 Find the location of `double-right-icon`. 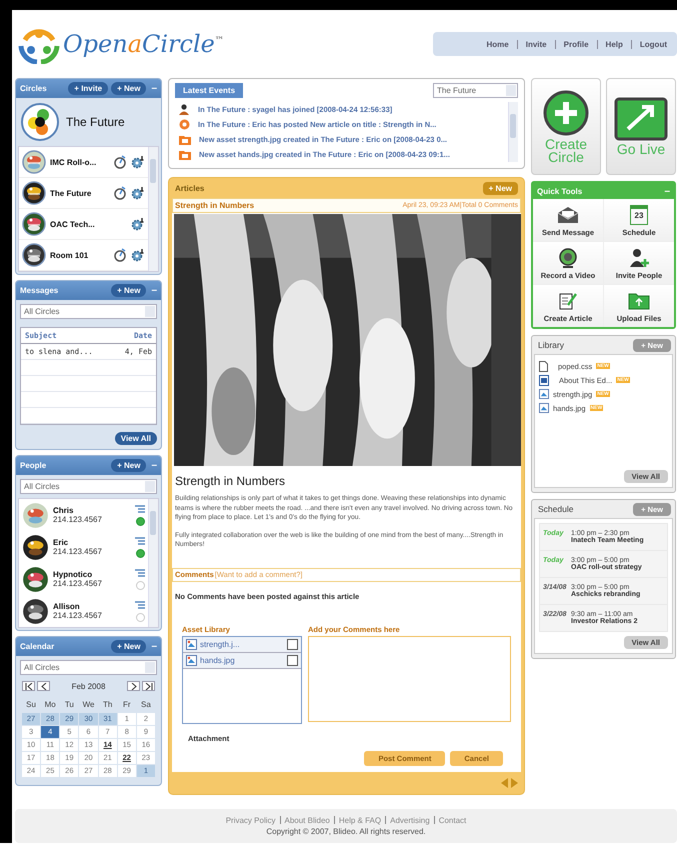

double-right-icon is located at coordinates (148, 686).